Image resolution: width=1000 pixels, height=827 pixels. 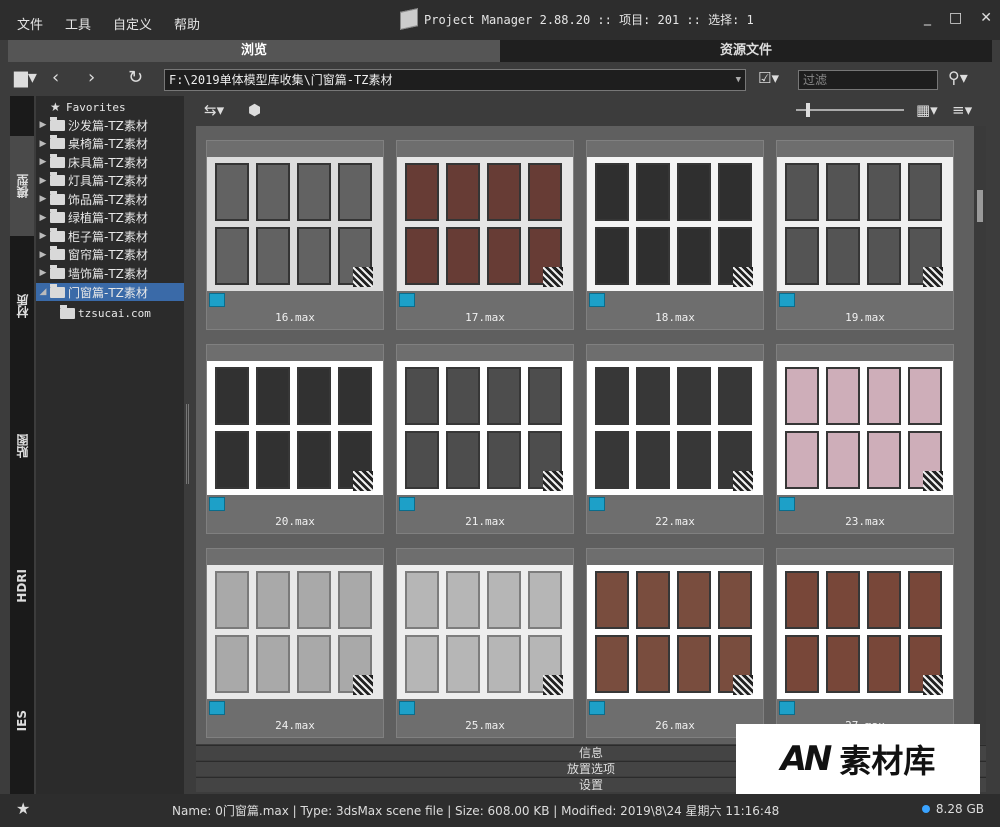 I want to click on menu-file: 文件, so click(x=30, y=23).